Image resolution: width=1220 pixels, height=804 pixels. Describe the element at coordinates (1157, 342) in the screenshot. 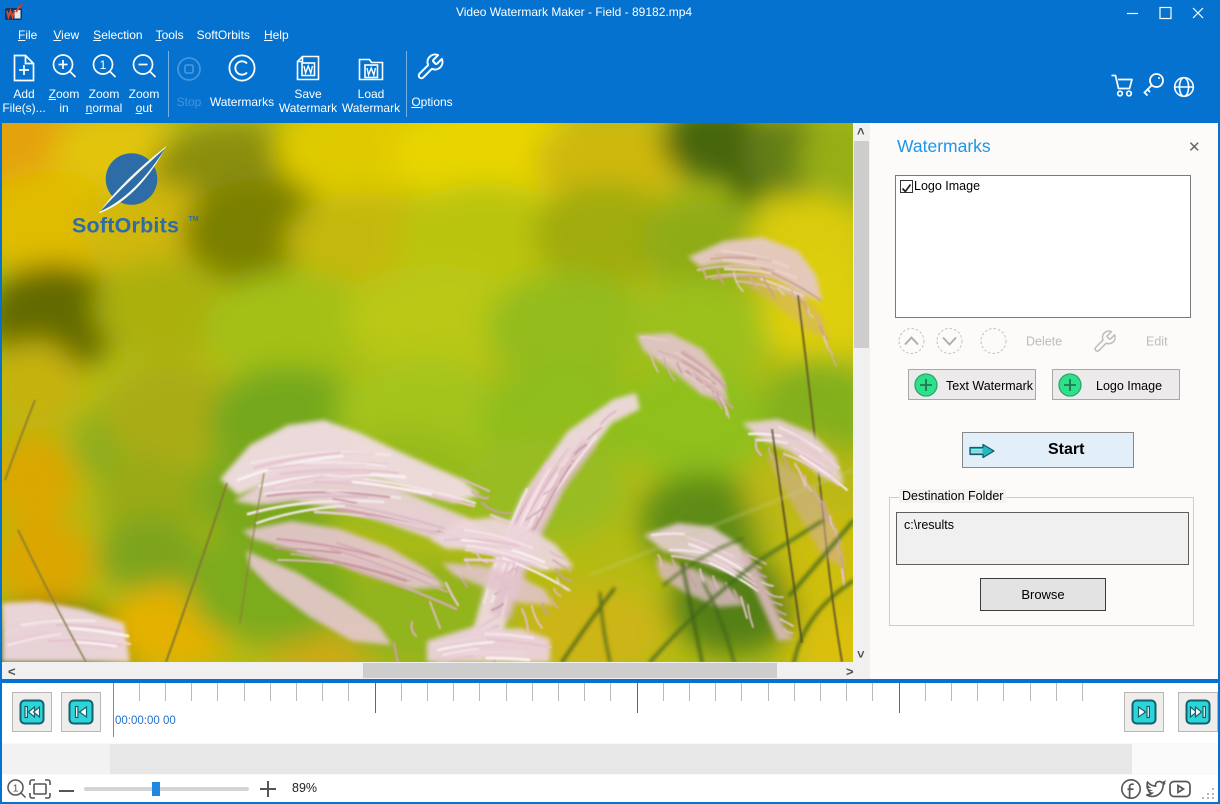

I see `svg-text: Edit` at that location.